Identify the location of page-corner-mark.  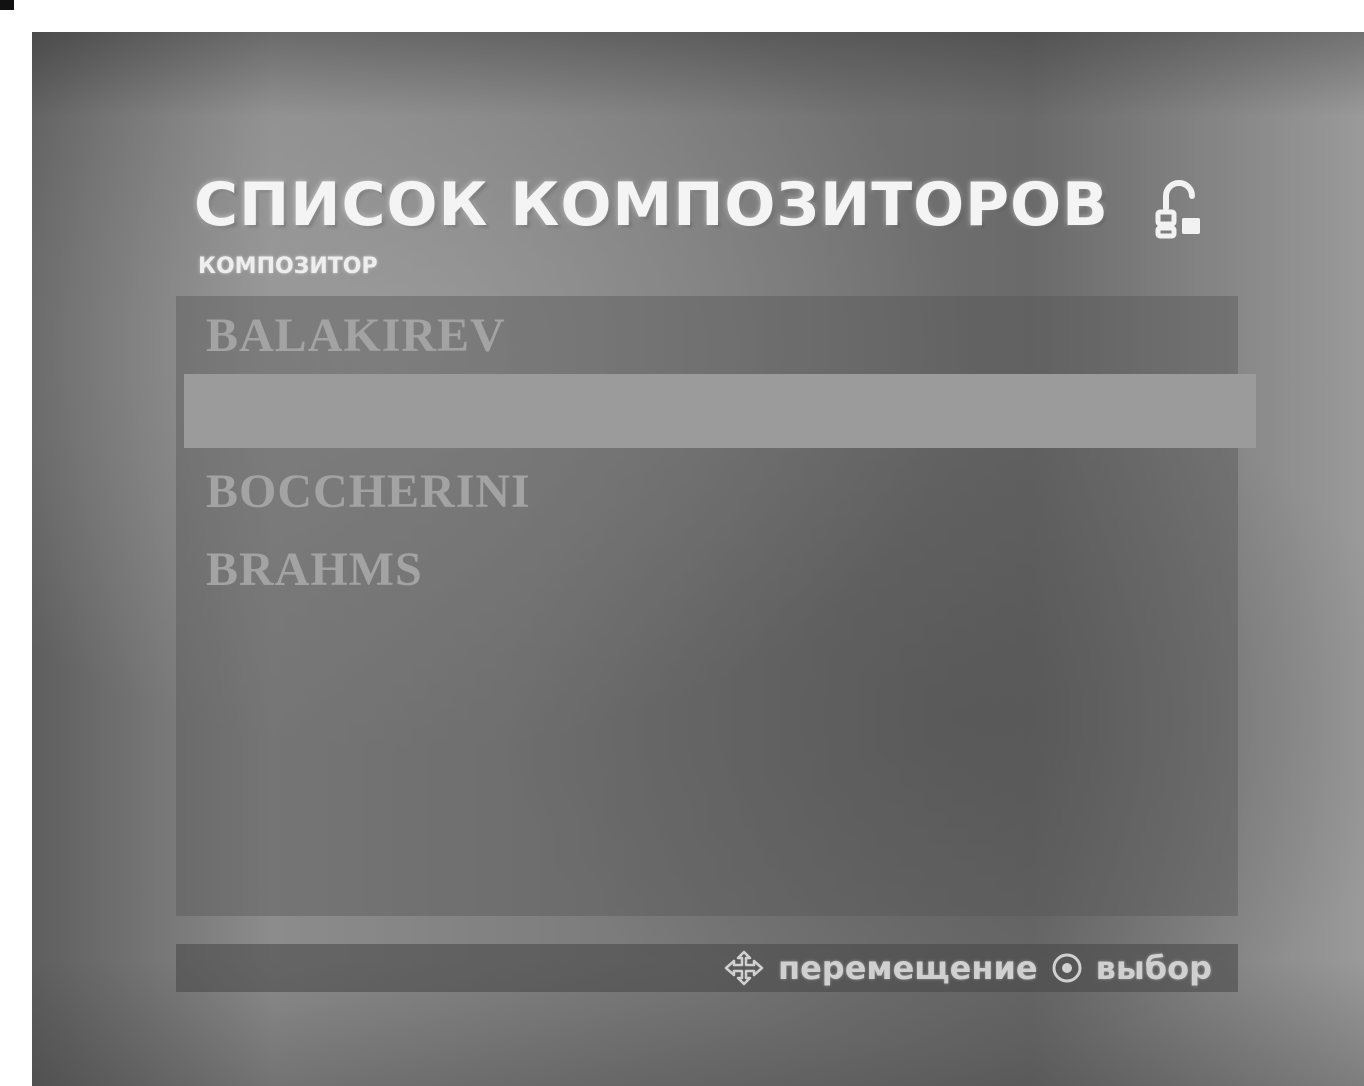
(7, 5).